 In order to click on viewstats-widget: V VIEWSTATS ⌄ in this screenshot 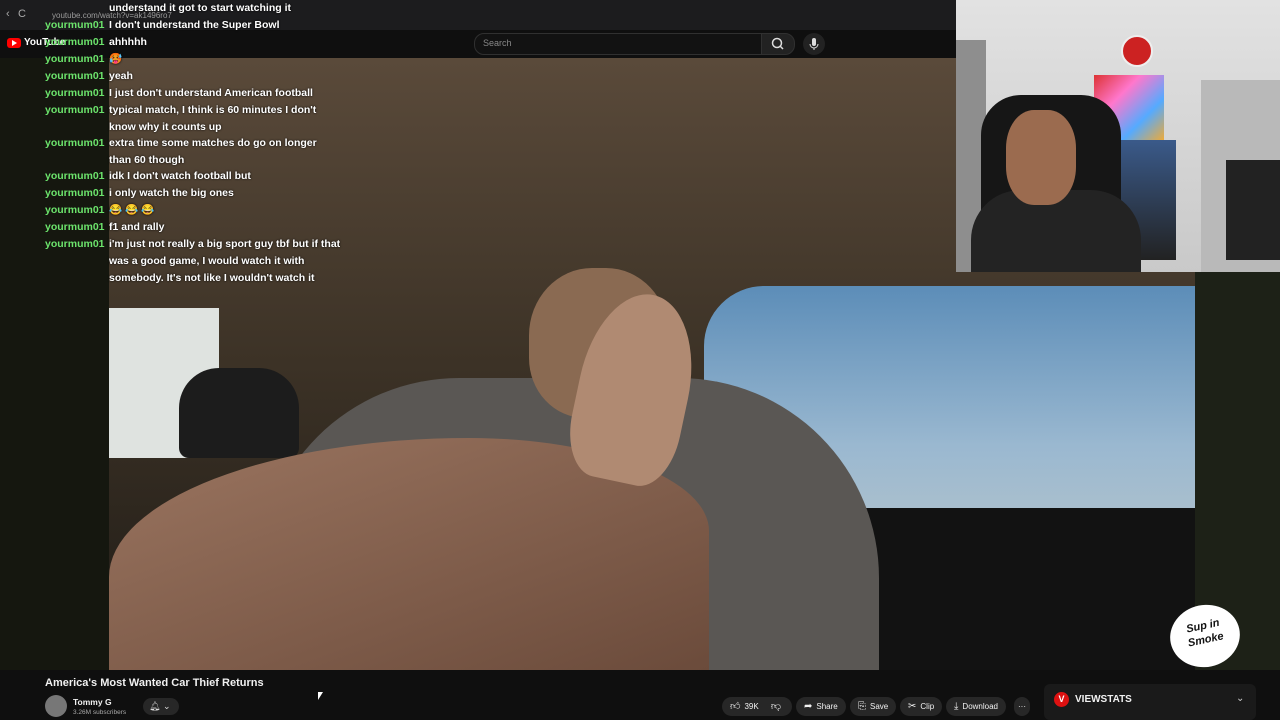, I will do `click(1150, 702)`.